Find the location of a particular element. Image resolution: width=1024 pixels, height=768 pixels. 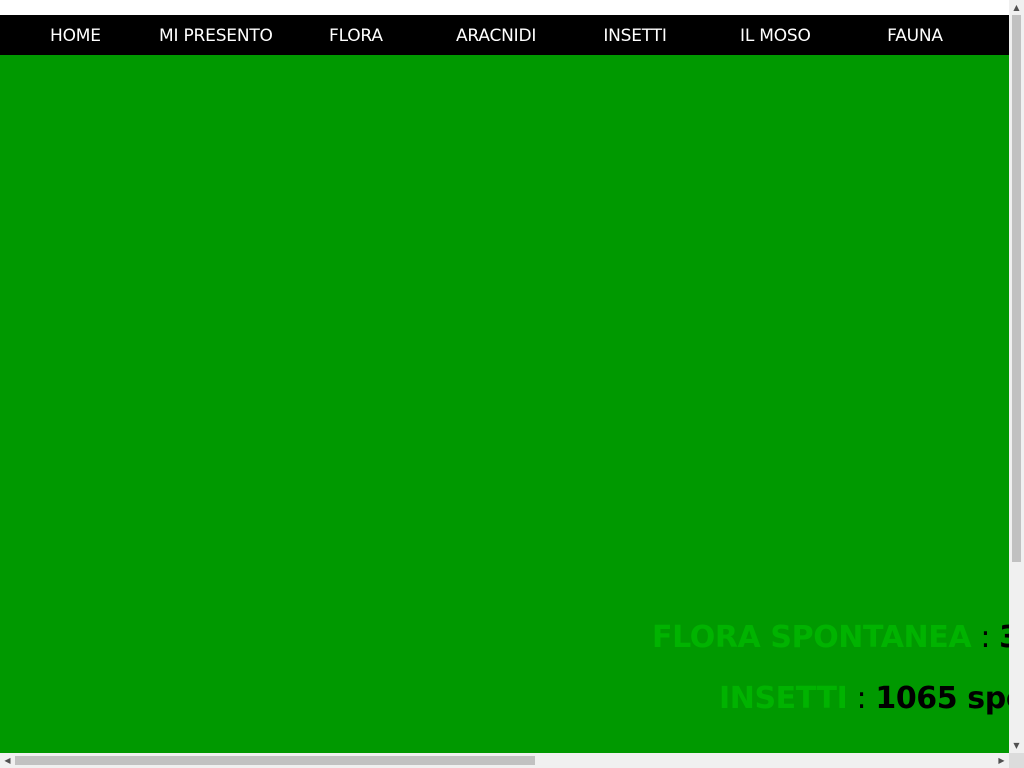

top-strip is located at coordinates (504, 7).